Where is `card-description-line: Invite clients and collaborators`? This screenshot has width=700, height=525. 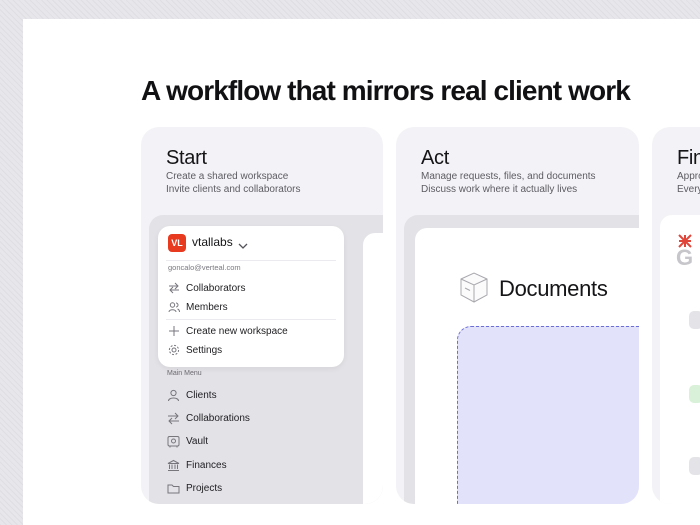
card-description-line: Invite clients and collaborators is located at coordinates (233, 189).